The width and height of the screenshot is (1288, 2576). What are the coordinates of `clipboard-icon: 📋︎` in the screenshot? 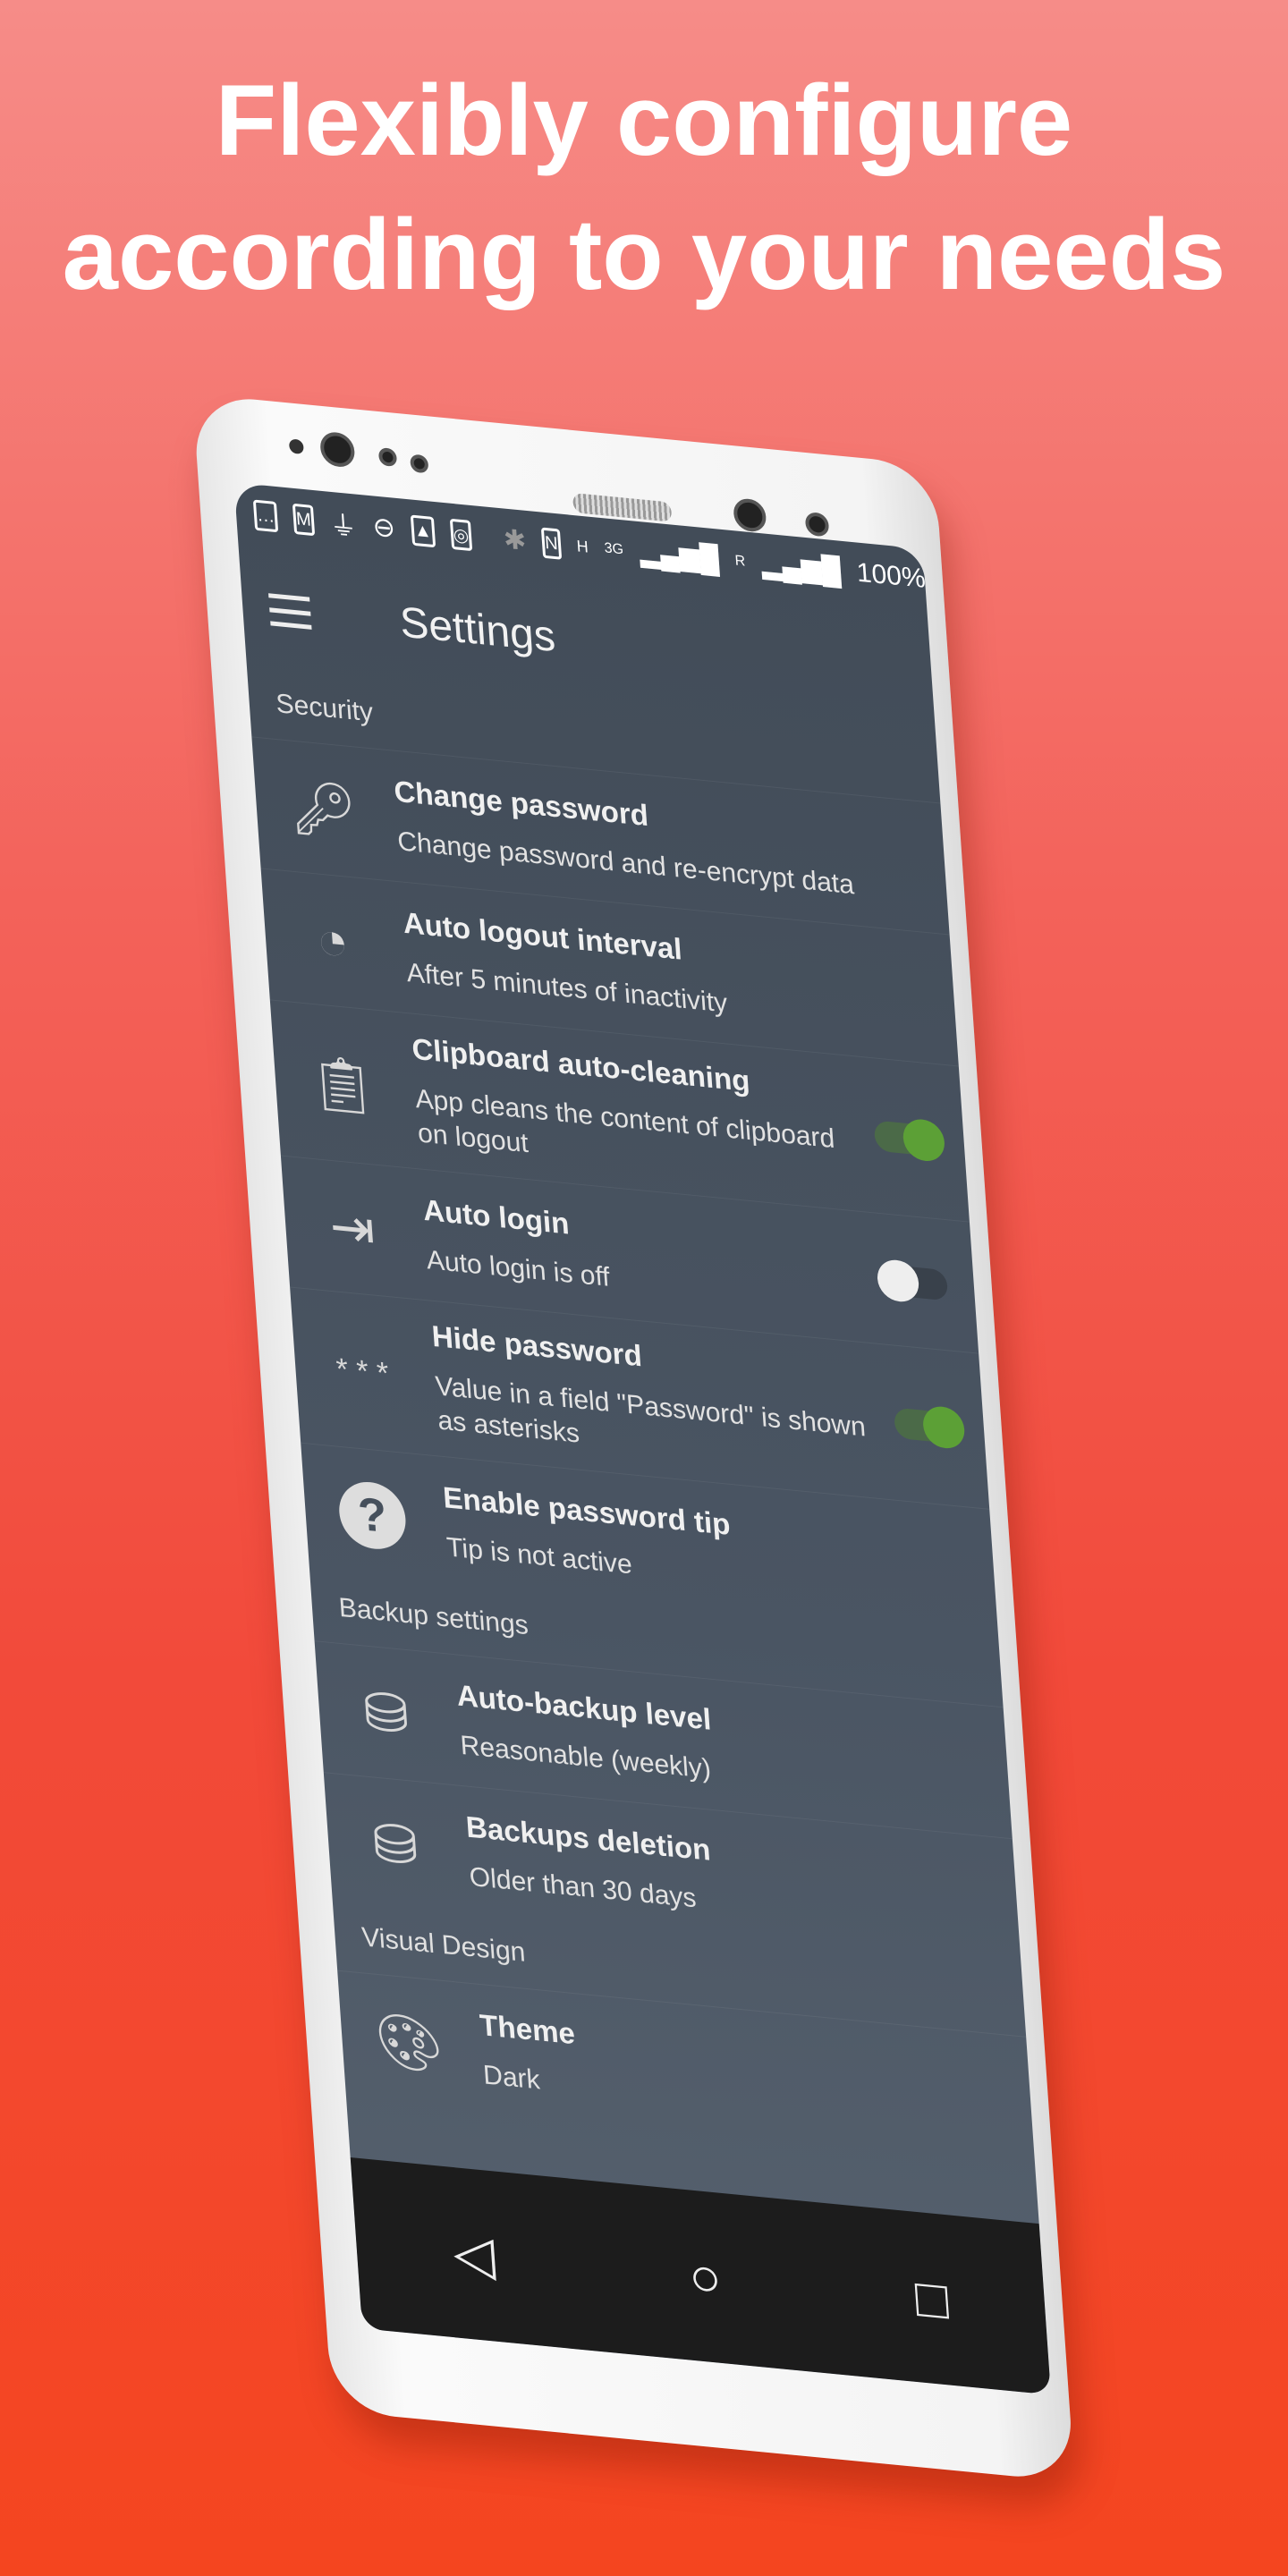 It's located at (342, 1084).